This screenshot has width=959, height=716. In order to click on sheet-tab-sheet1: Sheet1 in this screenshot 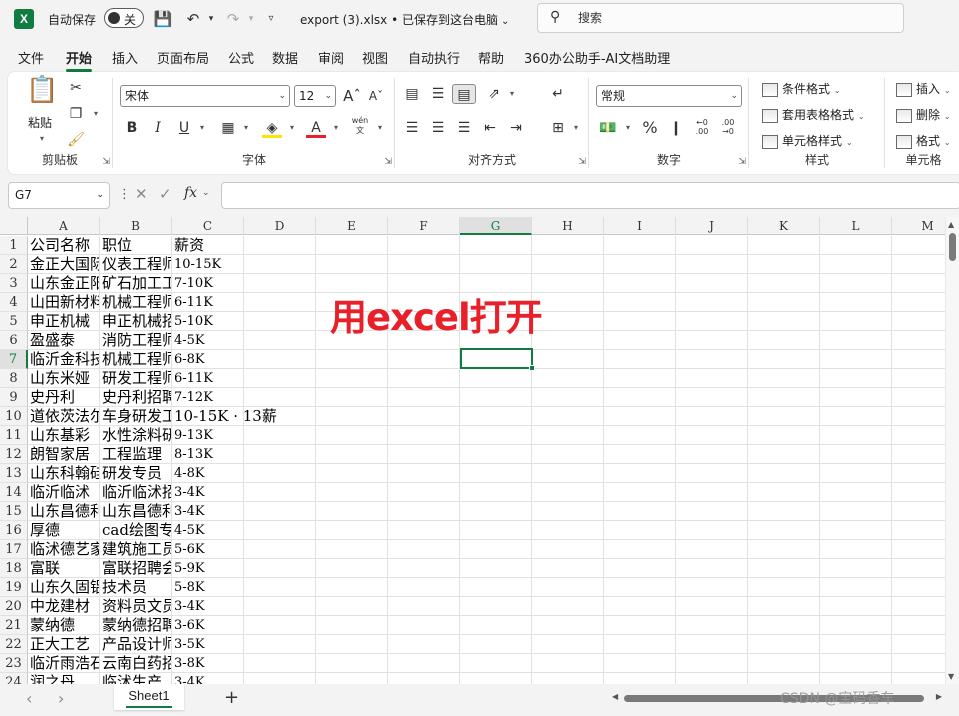, I will do `click(149, 697)`.